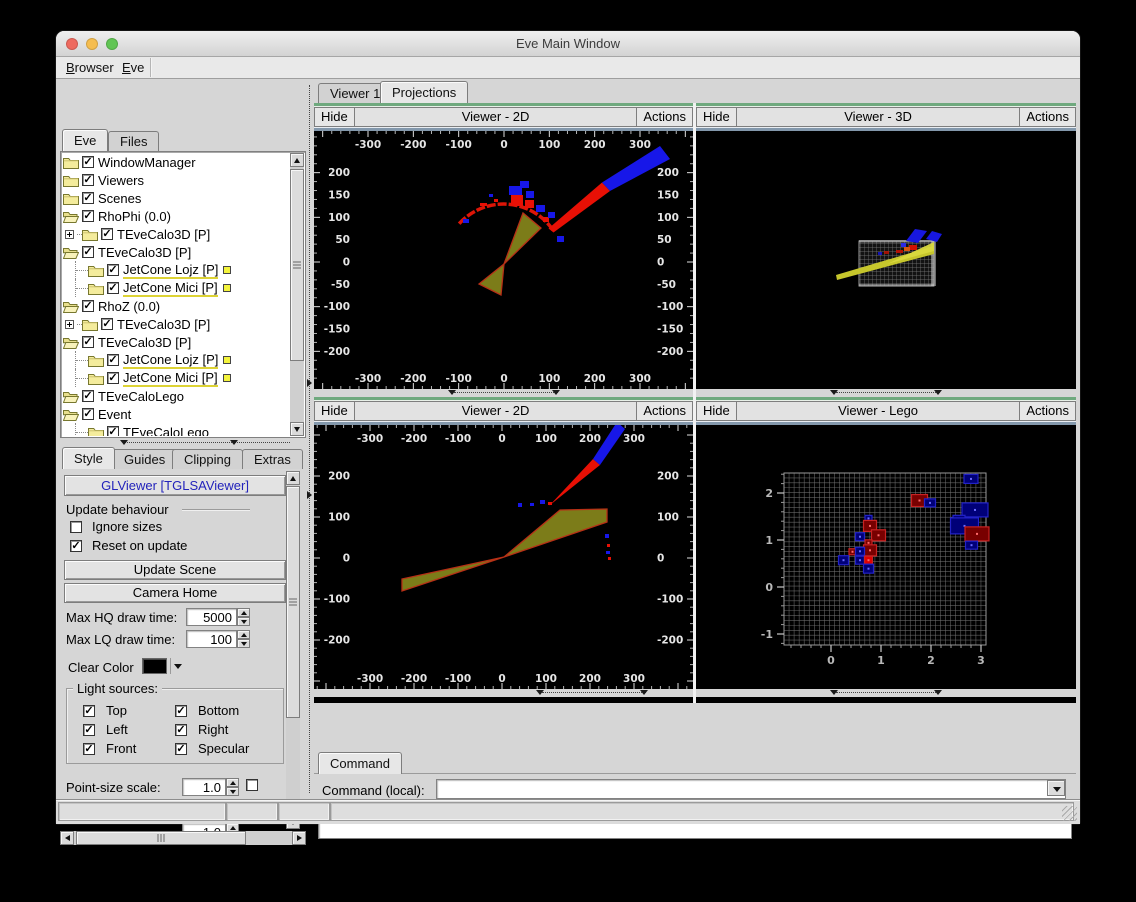 This screenshot has height=902, width=1136. Describe the element at coordinates (310, 439) in the screenshot. I see `vertical-splitter` at that location.